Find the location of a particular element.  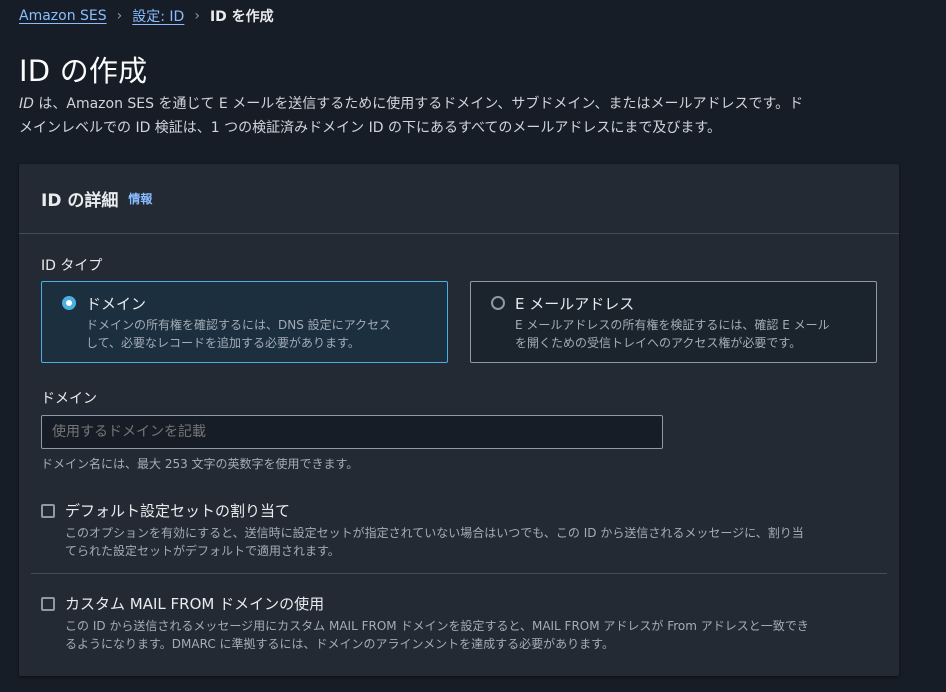

breadcrumb-amazon-ses-link: Amazon SES is located at coordinates (63, 16).